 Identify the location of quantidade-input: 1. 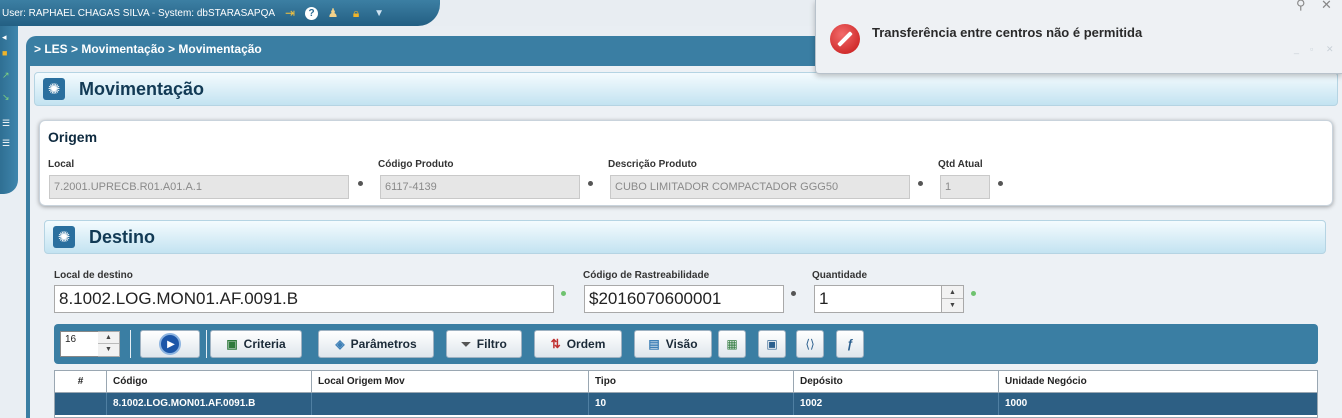
(878, 299).